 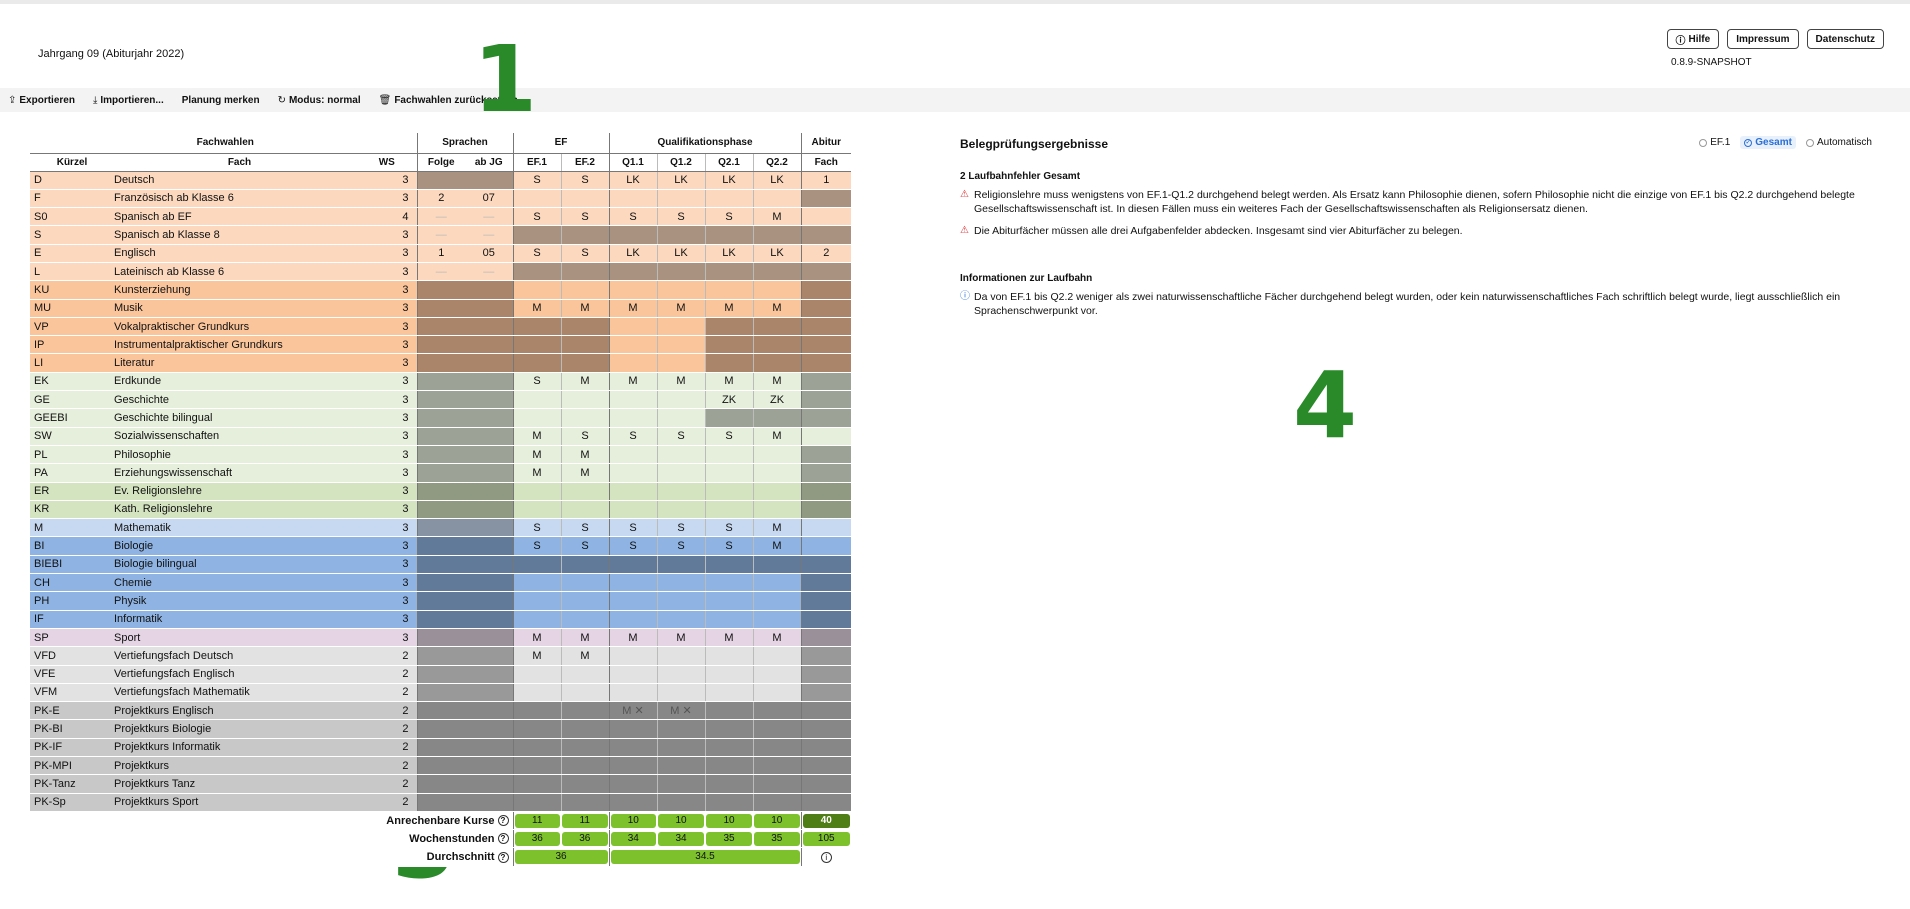 What do you see at coordinates (728, 400) in the screenshot?
I see `semester-cell: ZK` at bounding box center [728, 400].